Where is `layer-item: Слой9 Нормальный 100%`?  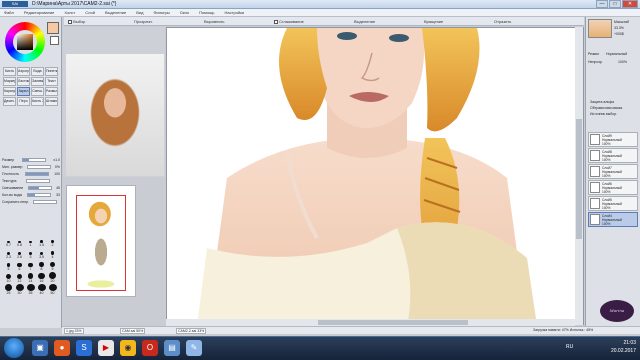 layer-item: Слой9 Нормальный 100% is located at coordinates (613, 139).